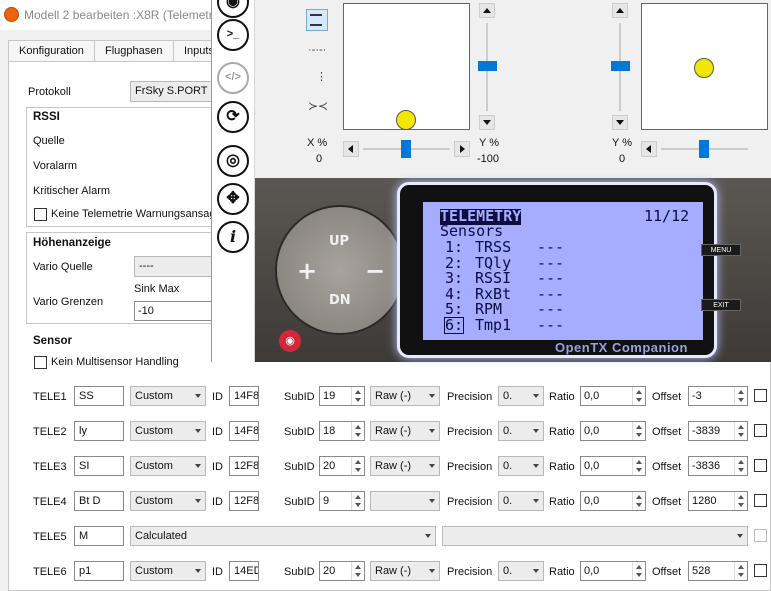 This screenshot has width=771, height=591. Describe the element at coordinates (99, 501) in the screenshot. I see `sensor-name-input: Bt D` at that location.